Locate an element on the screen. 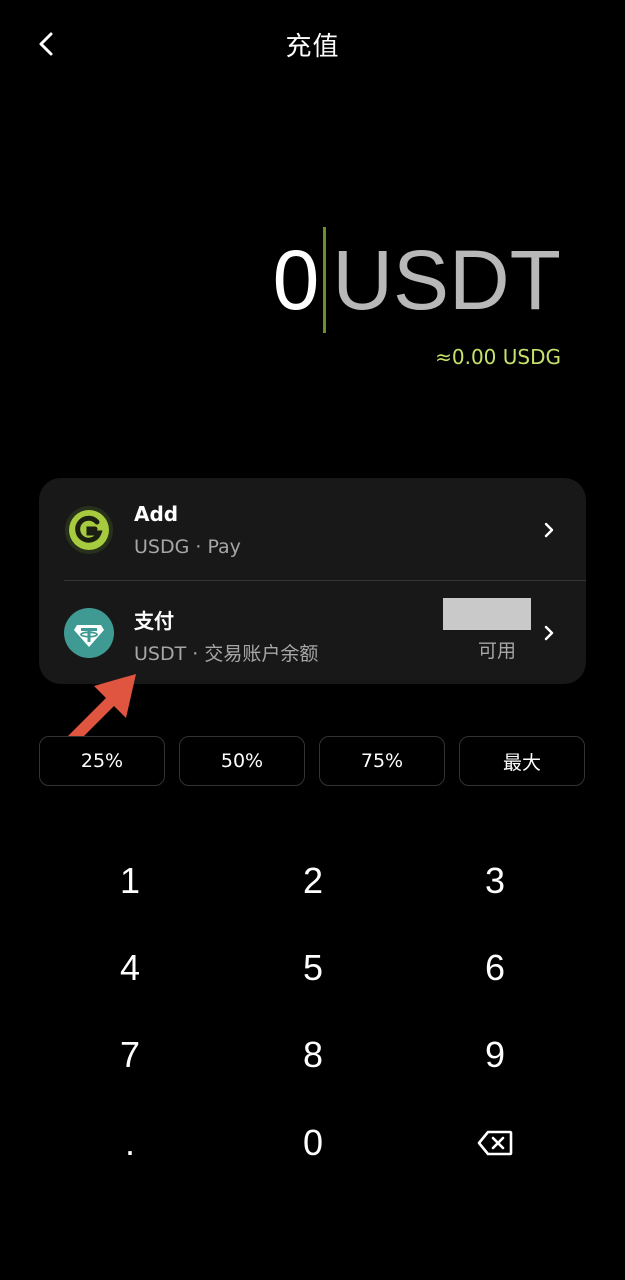 Image resolution: width=625 pixels, height=1280 pixels. max-button: 最大 is located at coordinates (522, 761).